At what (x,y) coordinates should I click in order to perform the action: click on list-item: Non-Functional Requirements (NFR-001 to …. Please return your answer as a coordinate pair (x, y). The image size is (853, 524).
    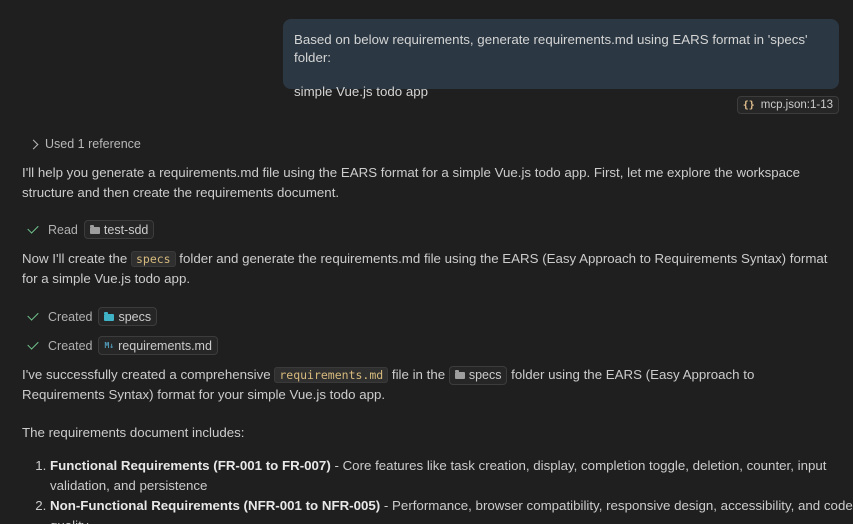
    Looking at the image, I should click on (451, 510).